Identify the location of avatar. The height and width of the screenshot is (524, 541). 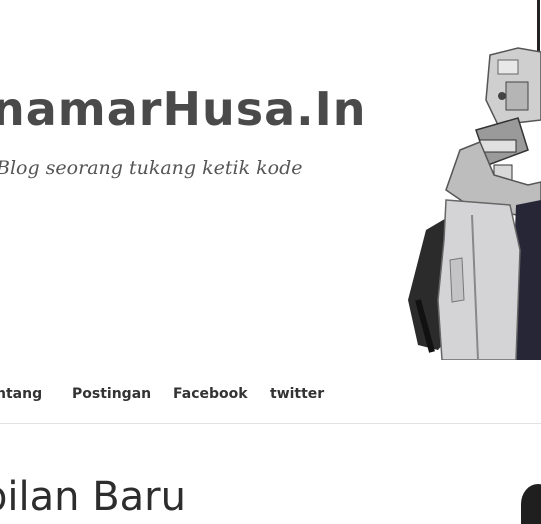
(531, 504).